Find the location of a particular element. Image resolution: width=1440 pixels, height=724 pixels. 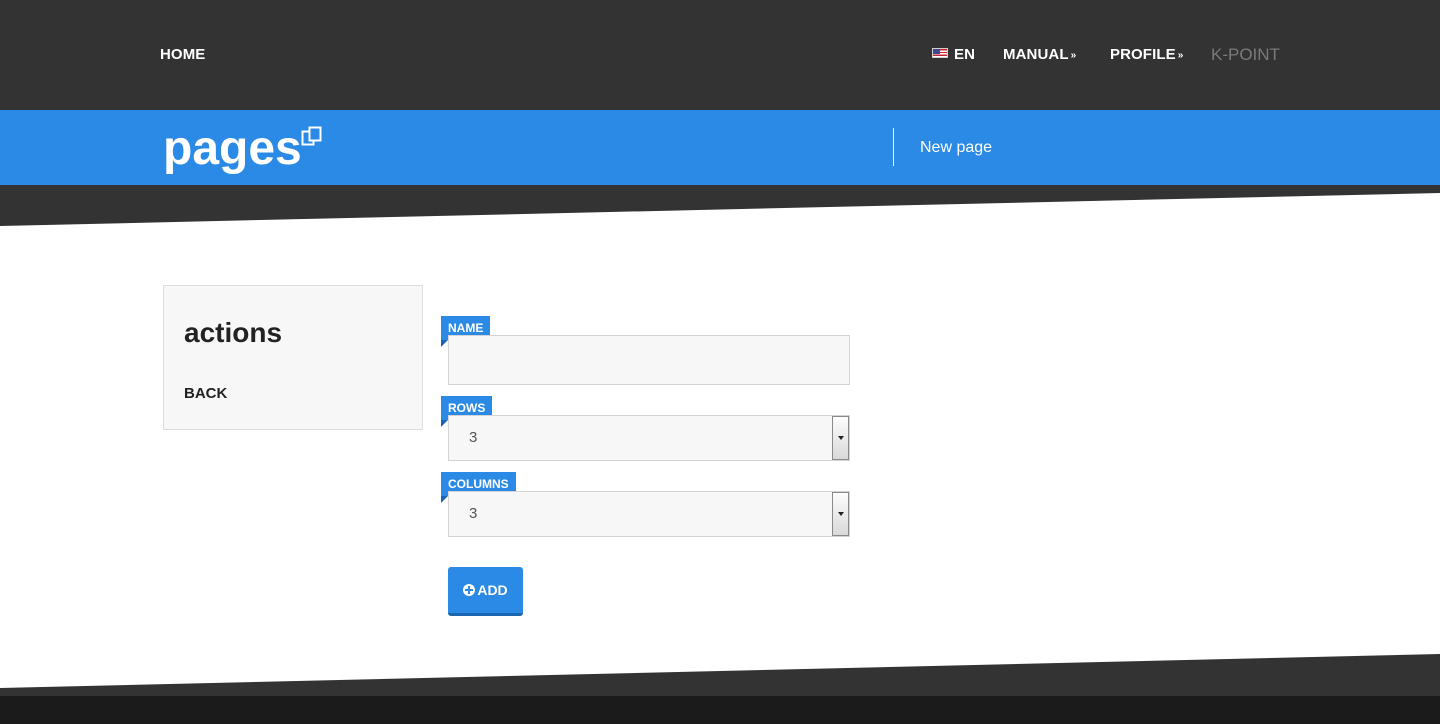

nav-manual-link: MANUAL» is located at coordinates (1039, 55).